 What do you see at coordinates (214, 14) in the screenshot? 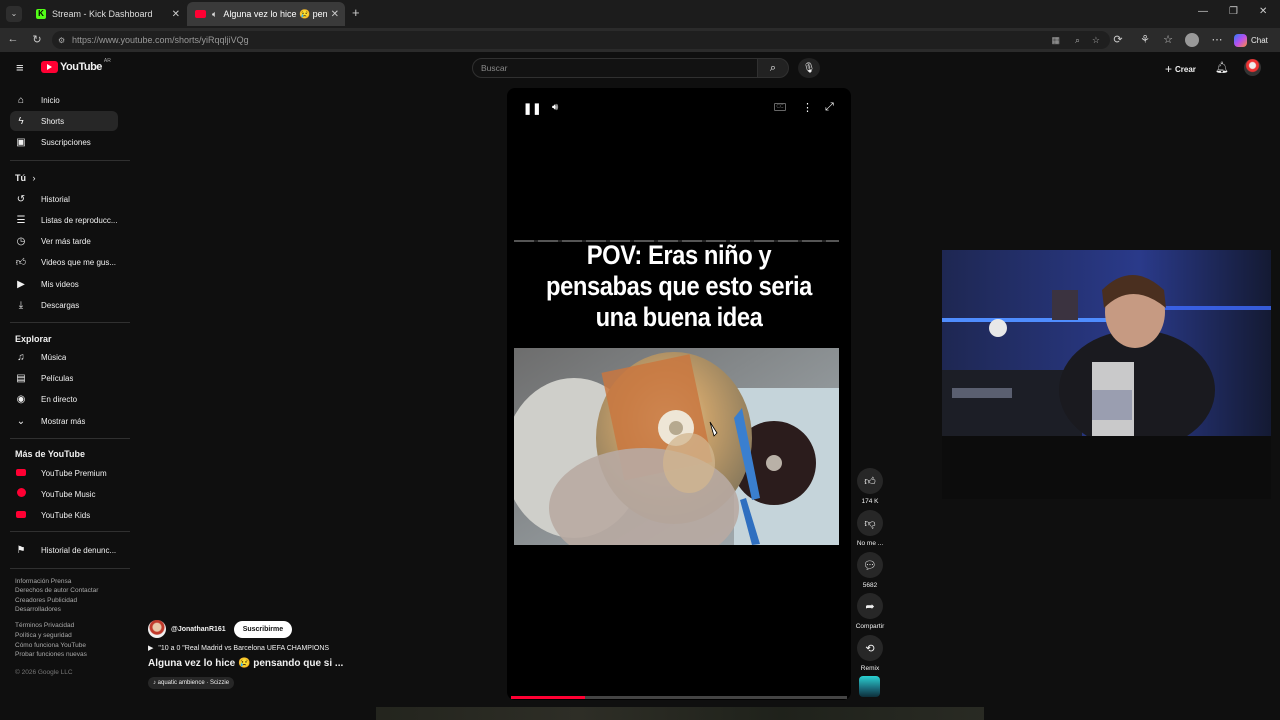
I see `speaker-icon: 🔈︎` at bounding box center [214, 14].